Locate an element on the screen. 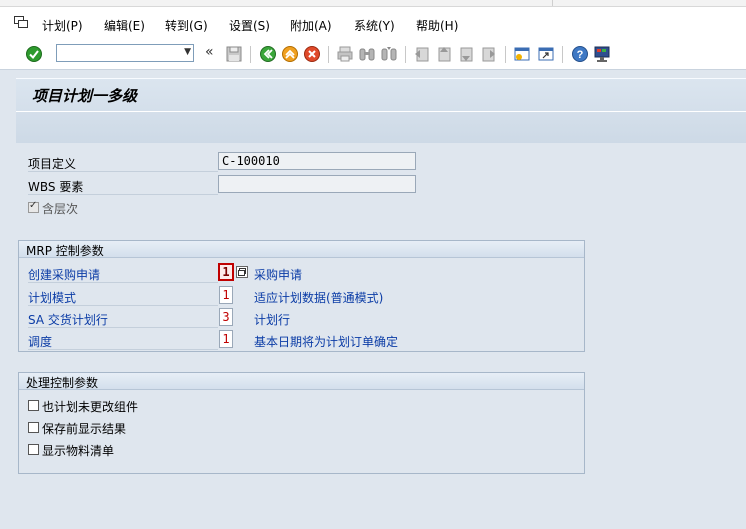 The height and width of the screenshot is (529, 746). sa-schedule-line-field: 3 is located at coordinates (226, 317).